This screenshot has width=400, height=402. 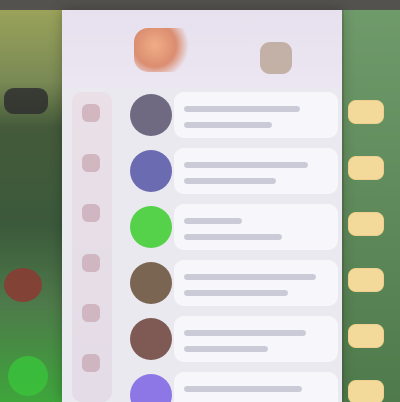 What do you see at coordinates (202, 49) in the screenshot?
I see `panel-header` at bounding box center [202, 49].